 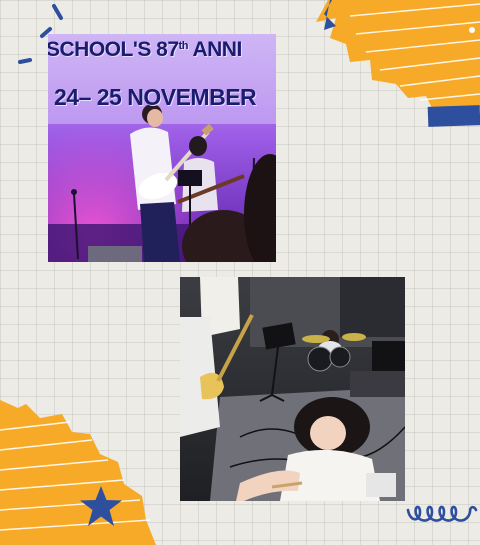 I want to click on star-icon, so click(x=101, y=506).